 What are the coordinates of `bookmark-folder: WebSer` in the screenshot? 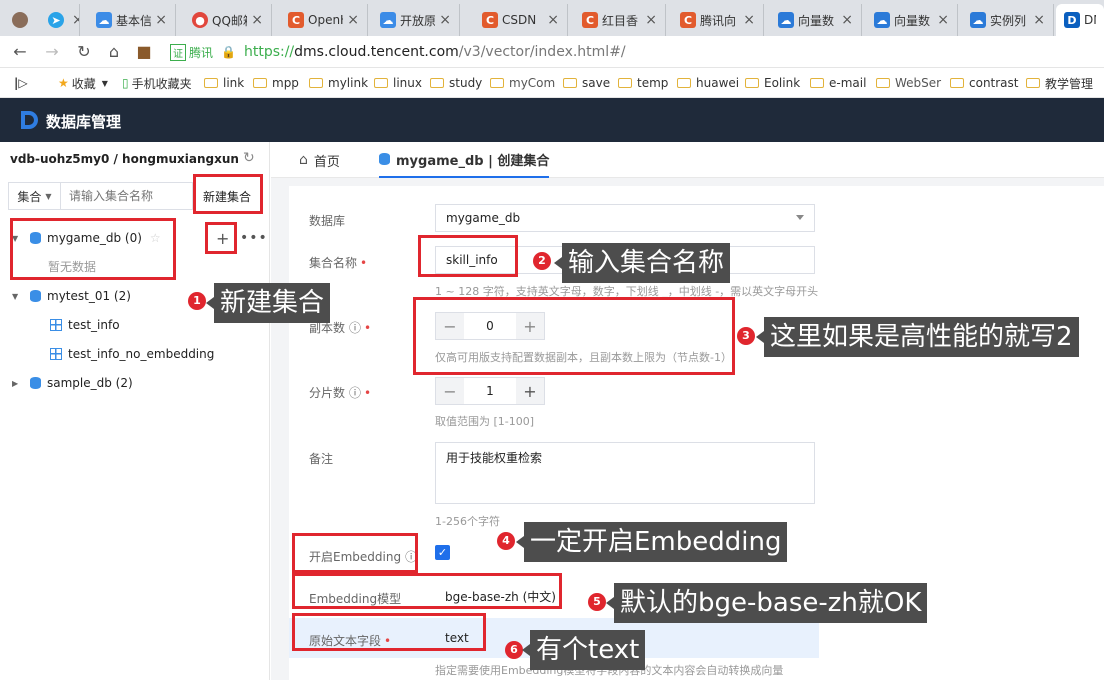 It's located at (908, 83).